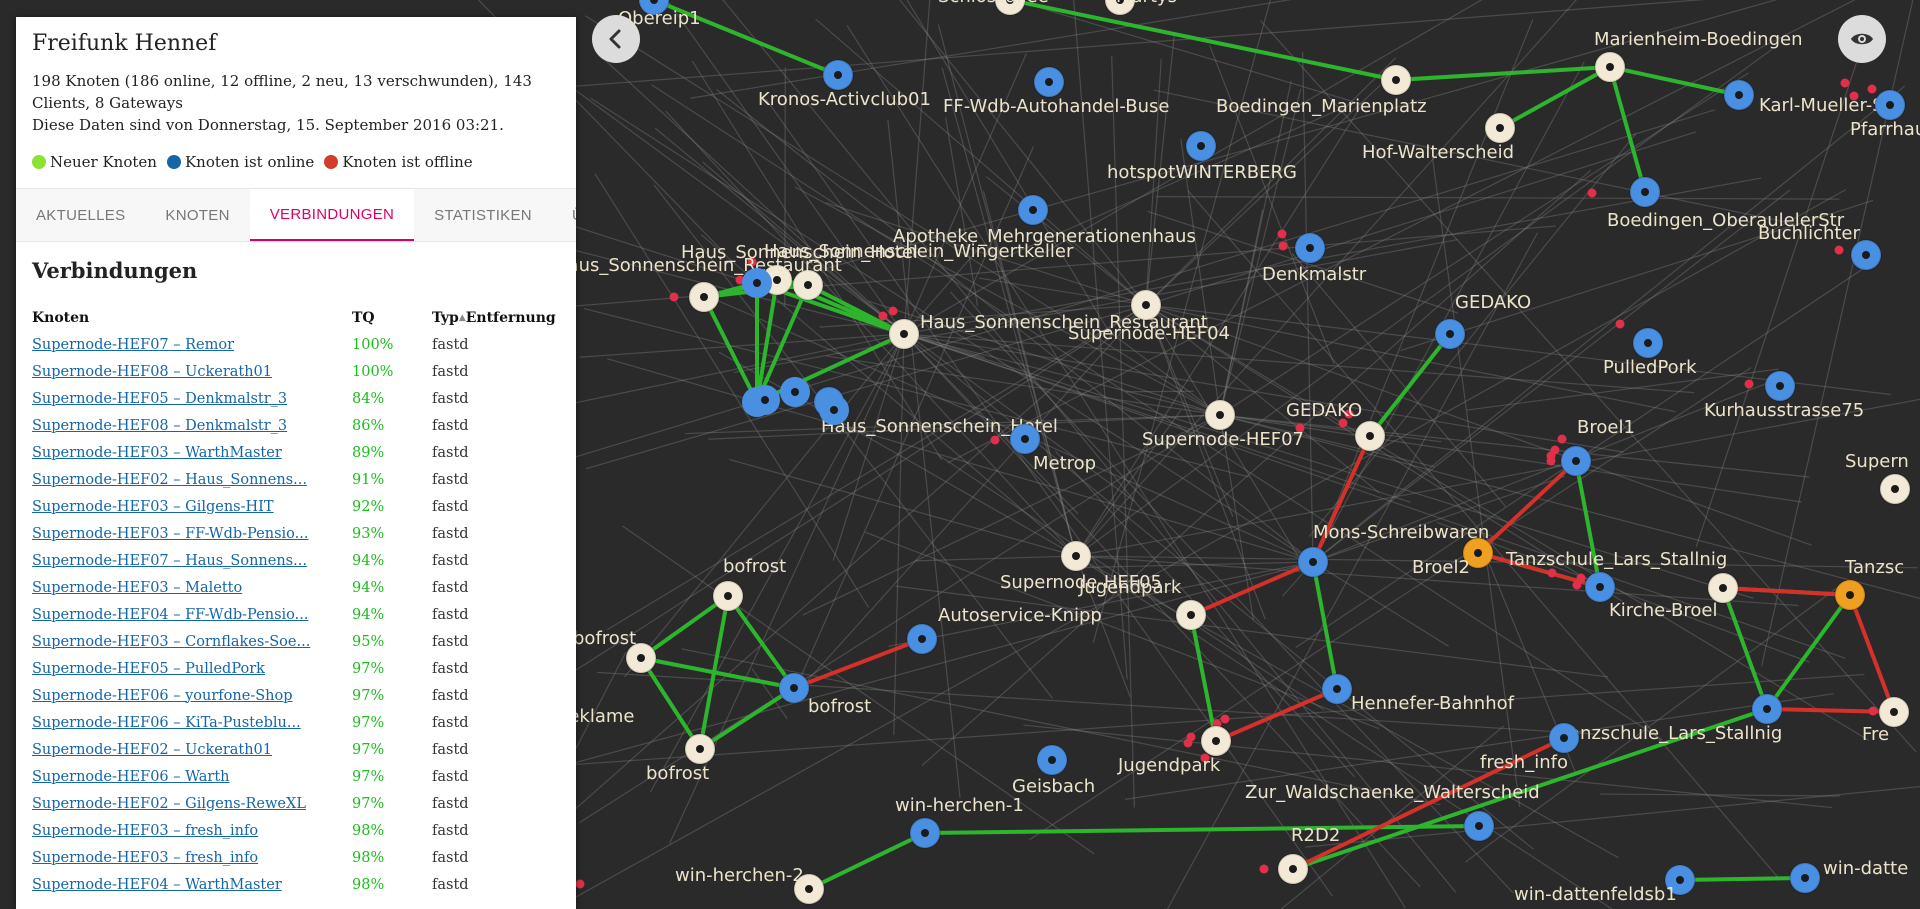 Image resolution: width=1920 pixels, height=909 pixels. Describe the element at coordinates (192, 318) in the screenshot. I see `column-knoten: Knoten` at that location.